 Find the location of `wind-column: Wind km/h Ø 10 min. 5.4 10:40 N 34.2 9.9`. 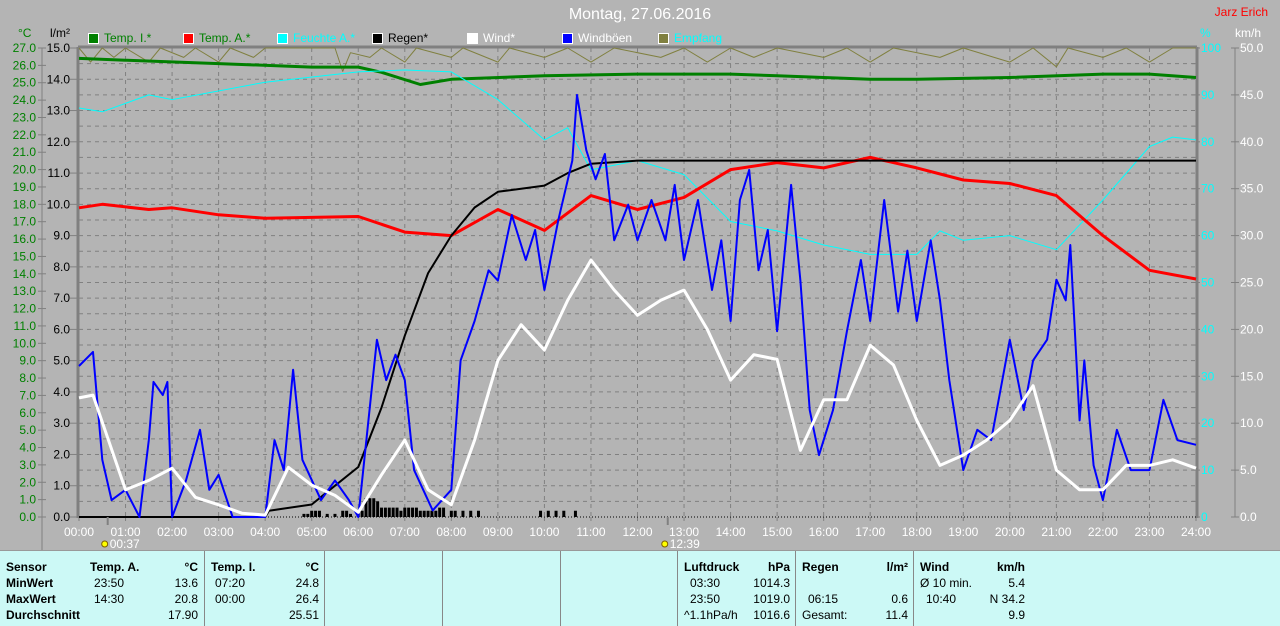

wind-column: Wind km/h Ø 10 min. 5.4 10:40 N 34.2 9.9 is located at coordinates (972, 588).